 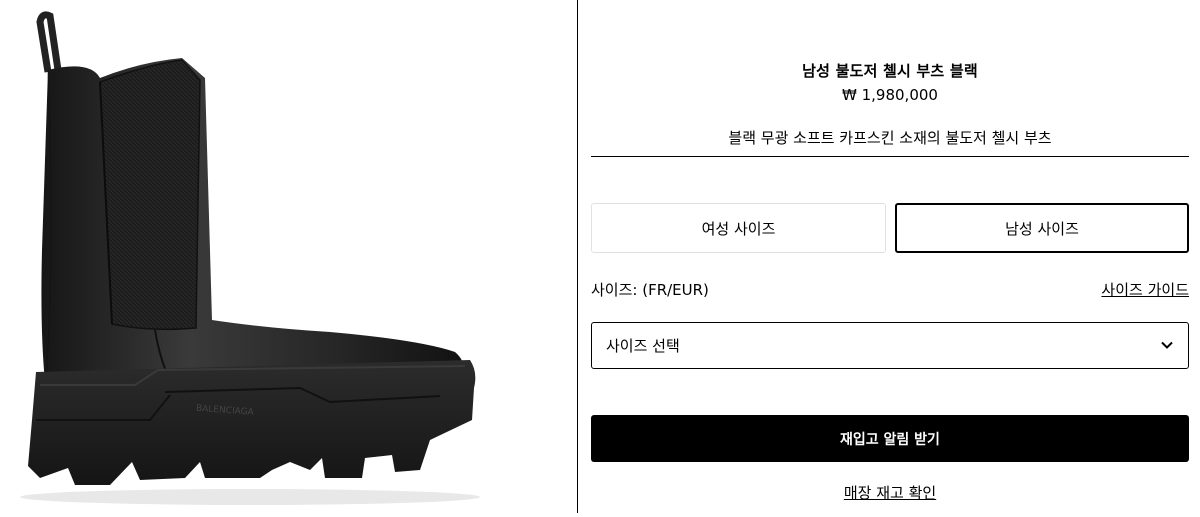 I want to click on notify-restock-button: 재입고 알림 받기, so click(x=890, y=438).